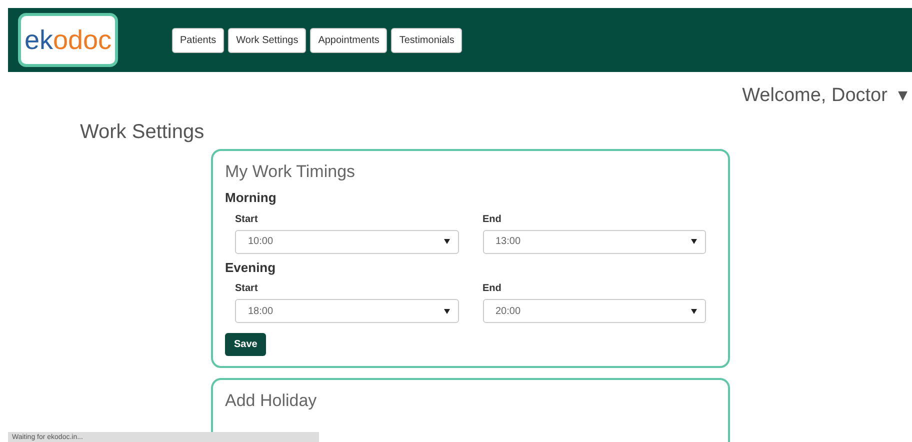  What do you see at coordinates (198, 40) in the screenshot?
I see `nav-button: Patients` at bounding box center [198, 40].